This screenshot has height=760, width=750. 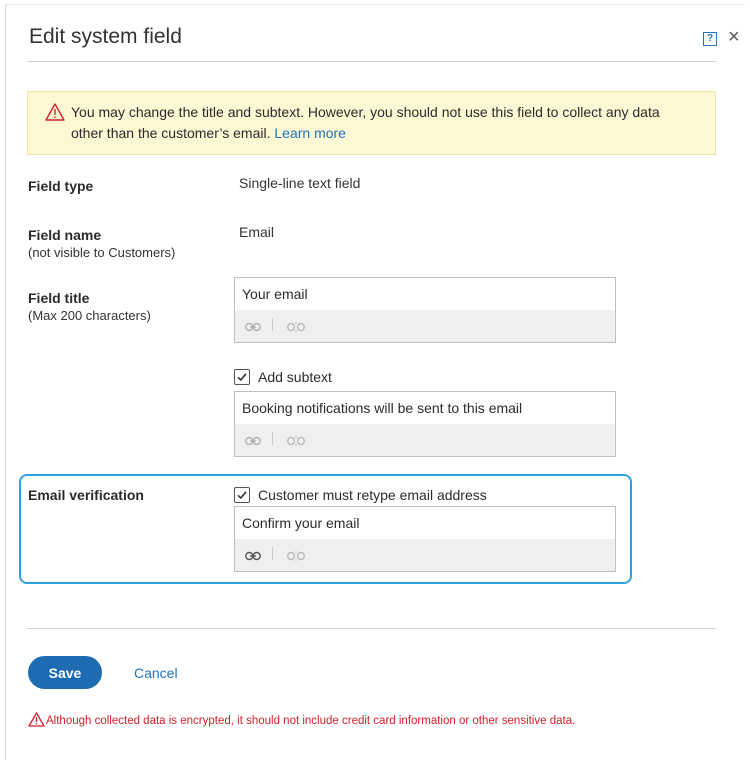 I want to click on field-title-editor, so click(x=425, y=310).